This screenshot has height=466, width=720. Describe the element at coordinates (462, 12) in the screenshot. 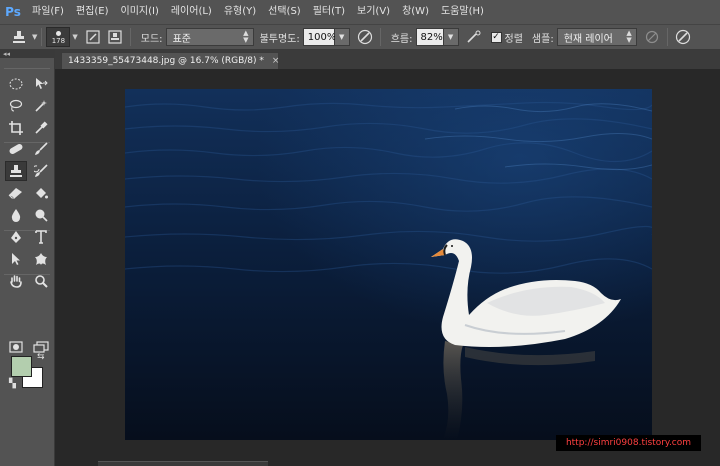

I see `menu-help: 도움말(H)` at that location.